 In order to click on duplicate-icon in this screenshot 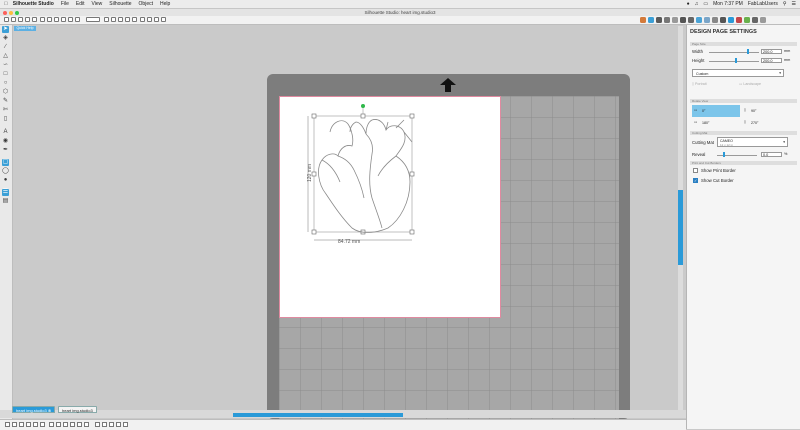, I will do `click(7, 424)`.